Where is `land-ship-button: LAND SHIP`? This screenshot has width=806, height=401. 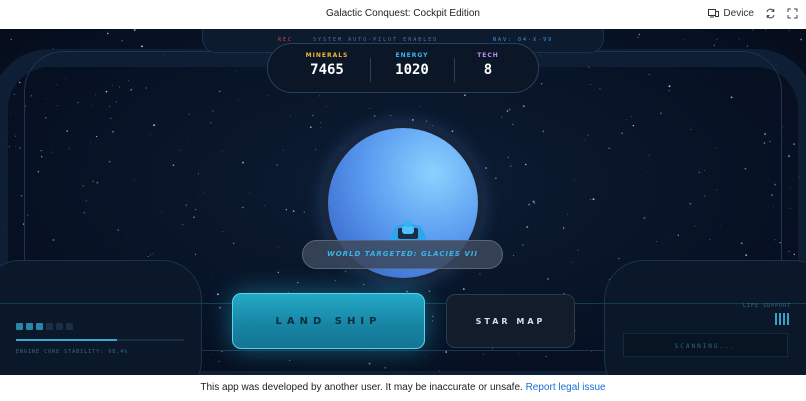 land-ship-button: LAND SHIP is located at coordinates (328, 321).